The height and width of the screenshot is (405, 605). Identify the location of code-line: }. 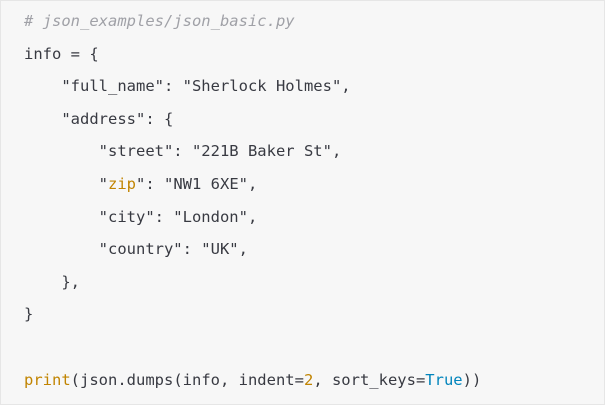
(29, 314).